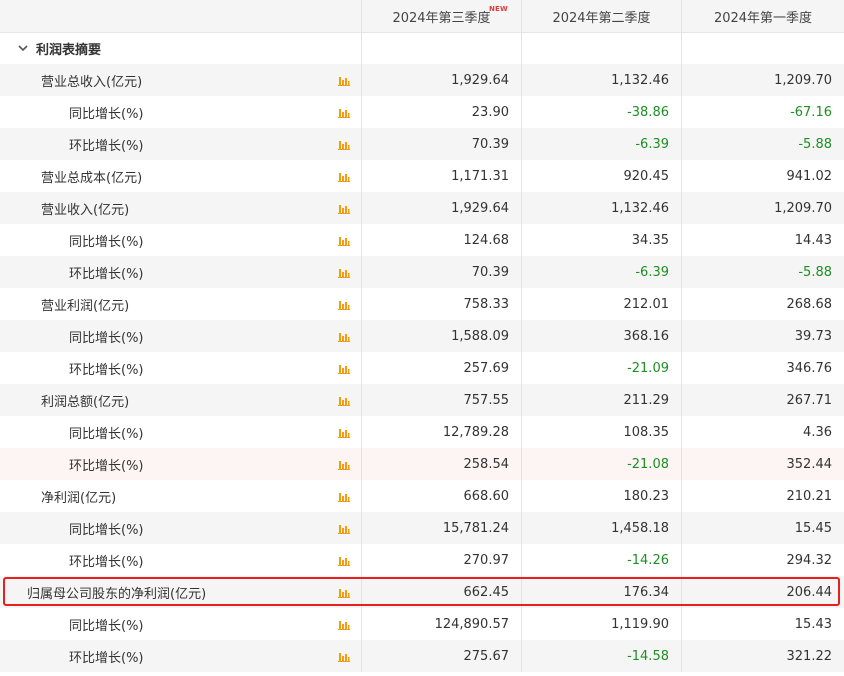 The height and width of the screenshot is (676, 844). I want to click on column-header-q2: 2024年第二季度, so click(602, 16).